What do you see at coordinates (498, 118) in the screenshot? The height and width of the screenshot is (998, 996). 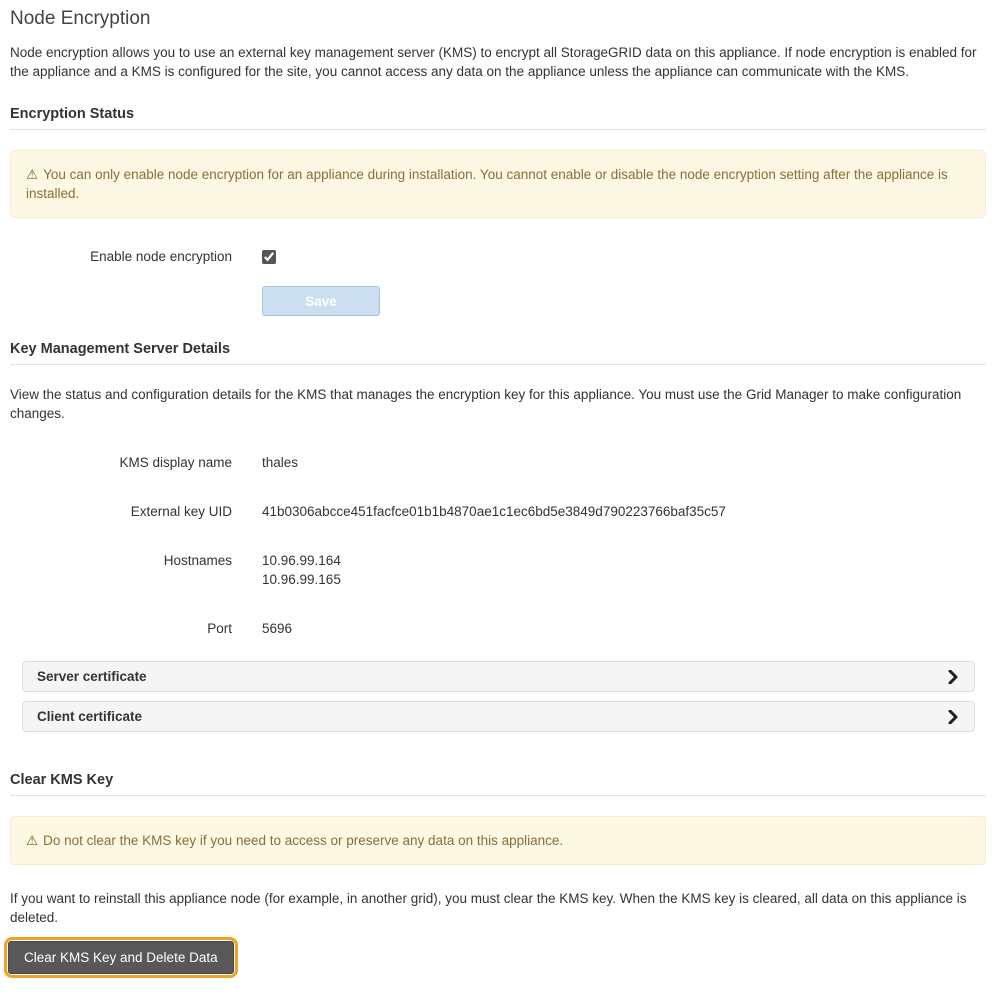 I see `encryption-status-heading: Encryption Status` at bounding box center [498, 118].